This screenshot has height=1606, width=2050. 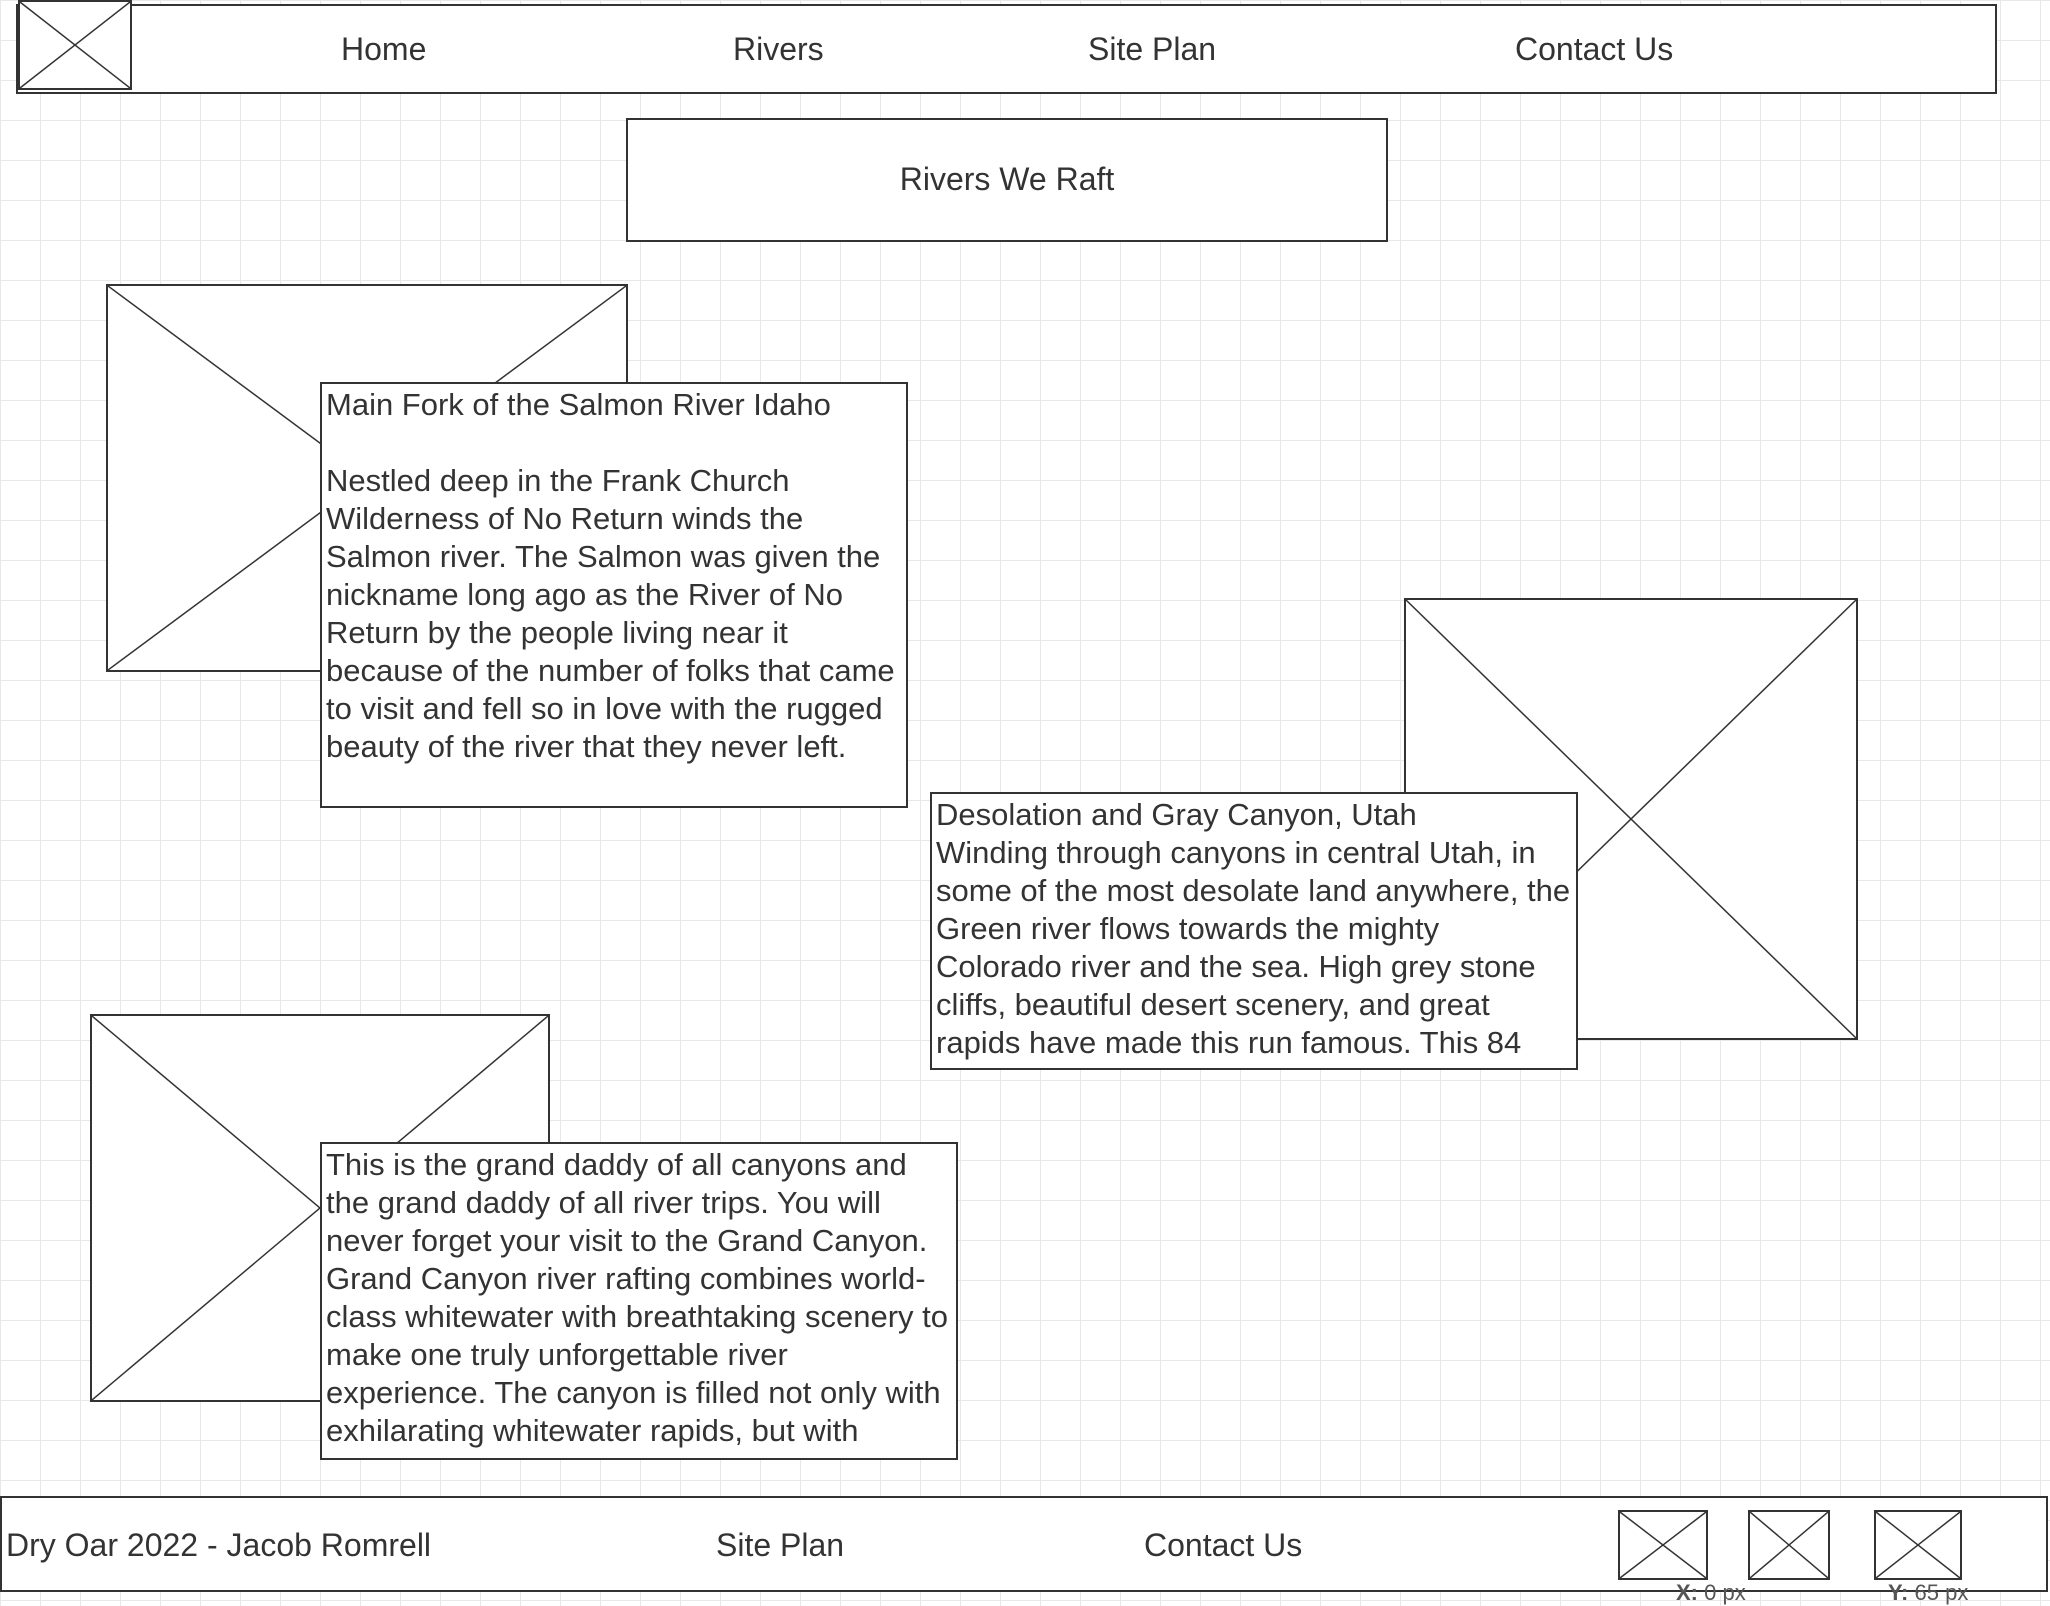 What do you see at coordinates (219, 1545) in the screenshot?
I see `footer-credit: Dry Oar 2022 - Jacob Romrell` at bounding box center [219, 1545].